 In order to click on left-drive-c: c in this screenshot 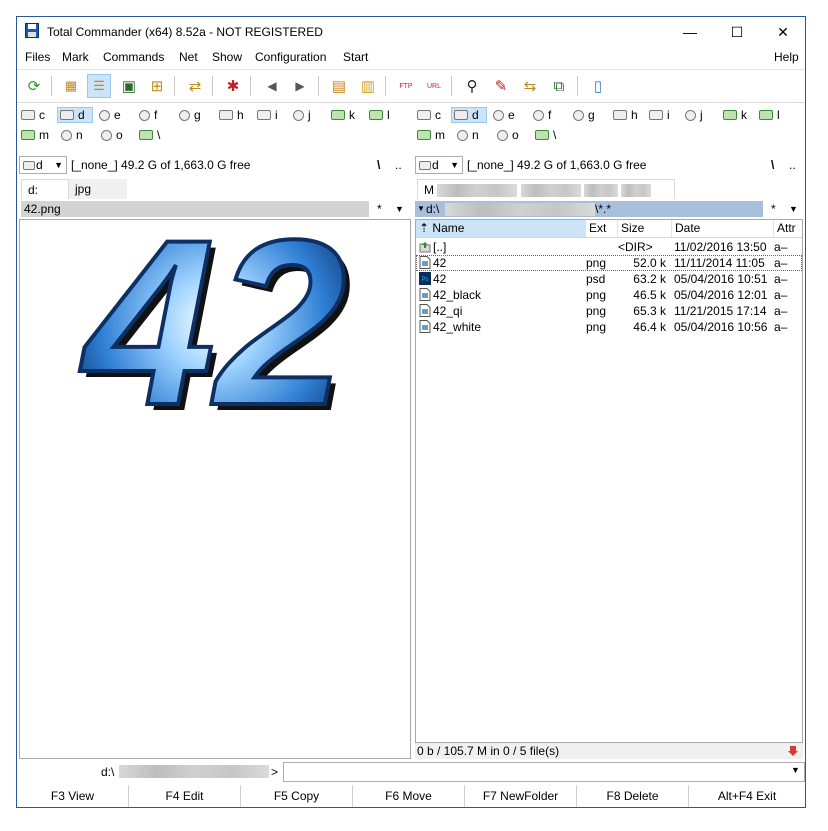, I will do `click(33, 115)`.